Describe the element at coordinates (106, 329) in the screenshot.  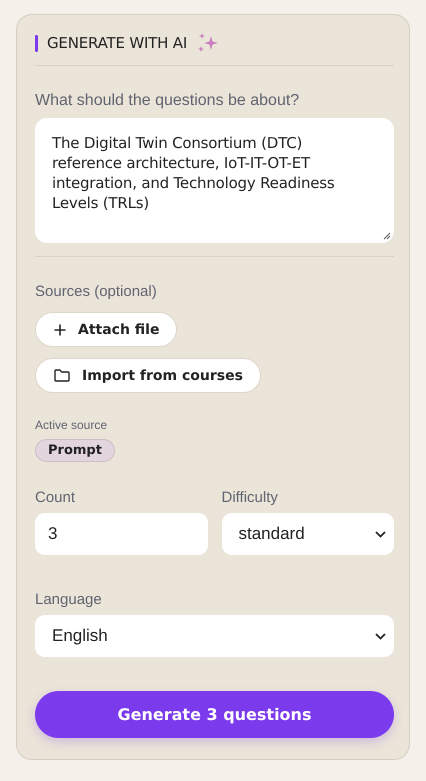
I see `attach-file-button: Attach file` at that location.